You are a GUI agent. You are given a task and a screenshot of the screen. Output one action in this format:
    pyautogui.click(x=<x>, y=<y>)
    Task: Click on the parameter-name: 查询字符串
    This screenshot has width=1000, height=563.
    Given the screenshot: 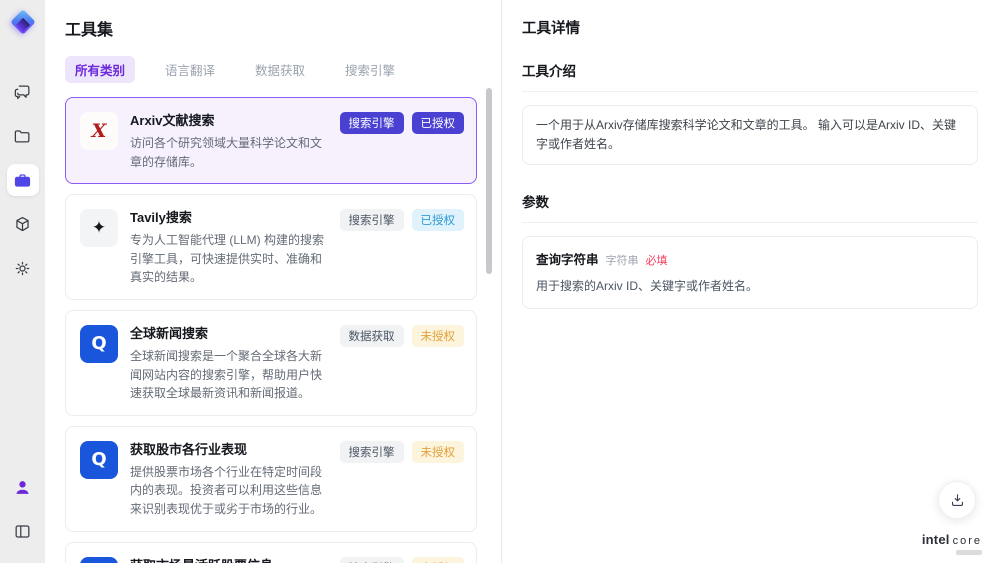 What is the action you would take?
    pyautogui.click(x=567, y=260)
    